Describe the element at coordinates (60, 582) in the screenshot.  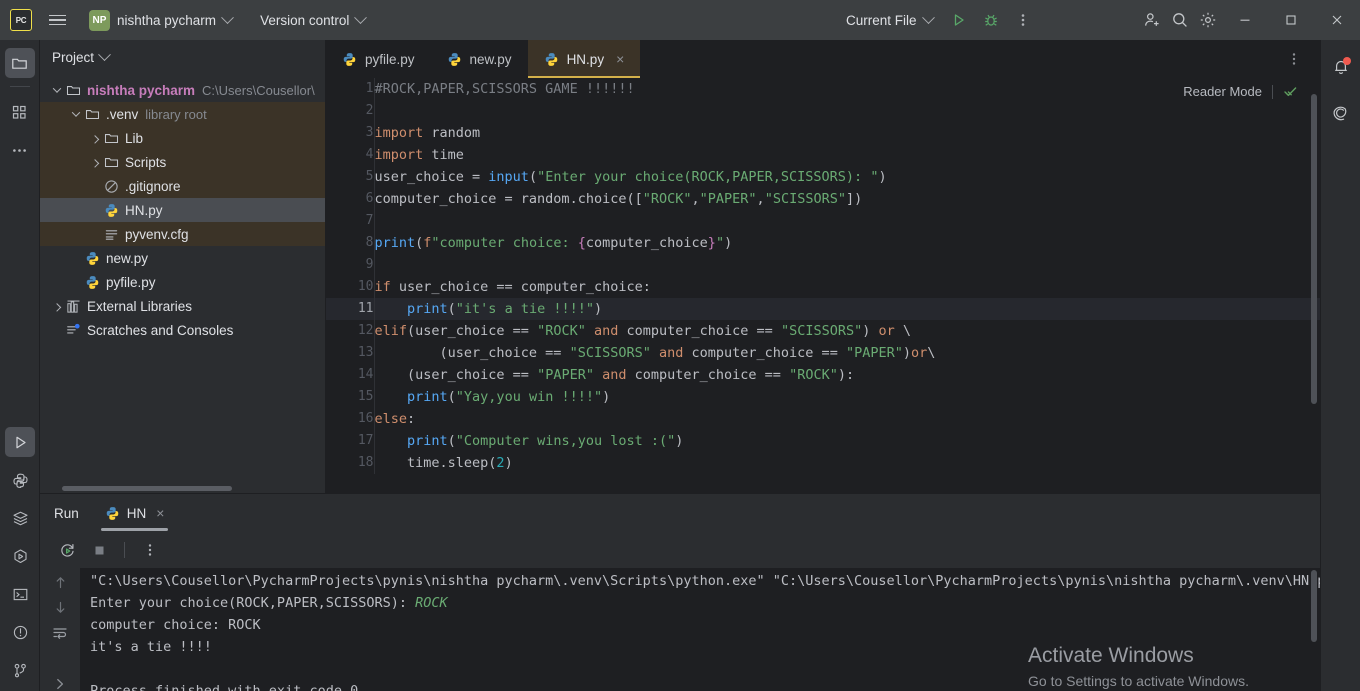
I see `scroll-up-icon` at that location.